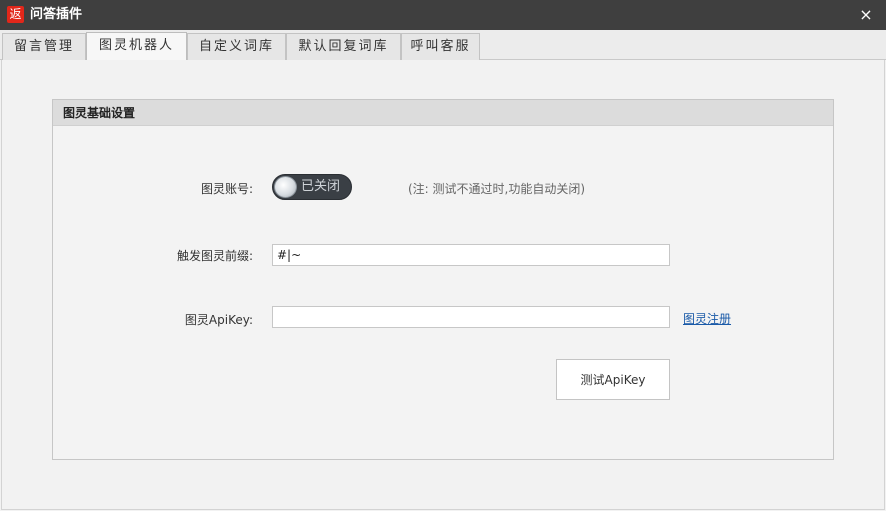 The width and height of the screenshot is (886, 511). Describe the element at coordinates (443, 15) in the screenshot. I see `title-bar: 返 问答插件 ×` at that location.